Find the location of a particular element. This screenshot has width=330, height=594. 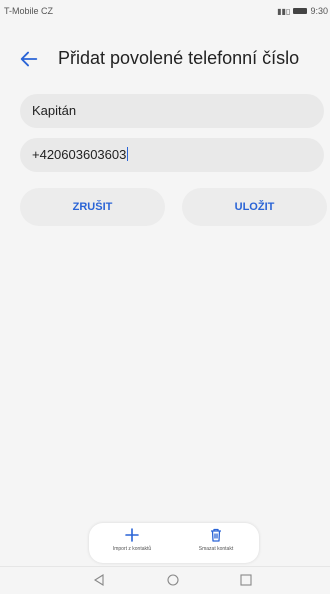

save-button: ULOŽIT is located at coordinates (254, 207).